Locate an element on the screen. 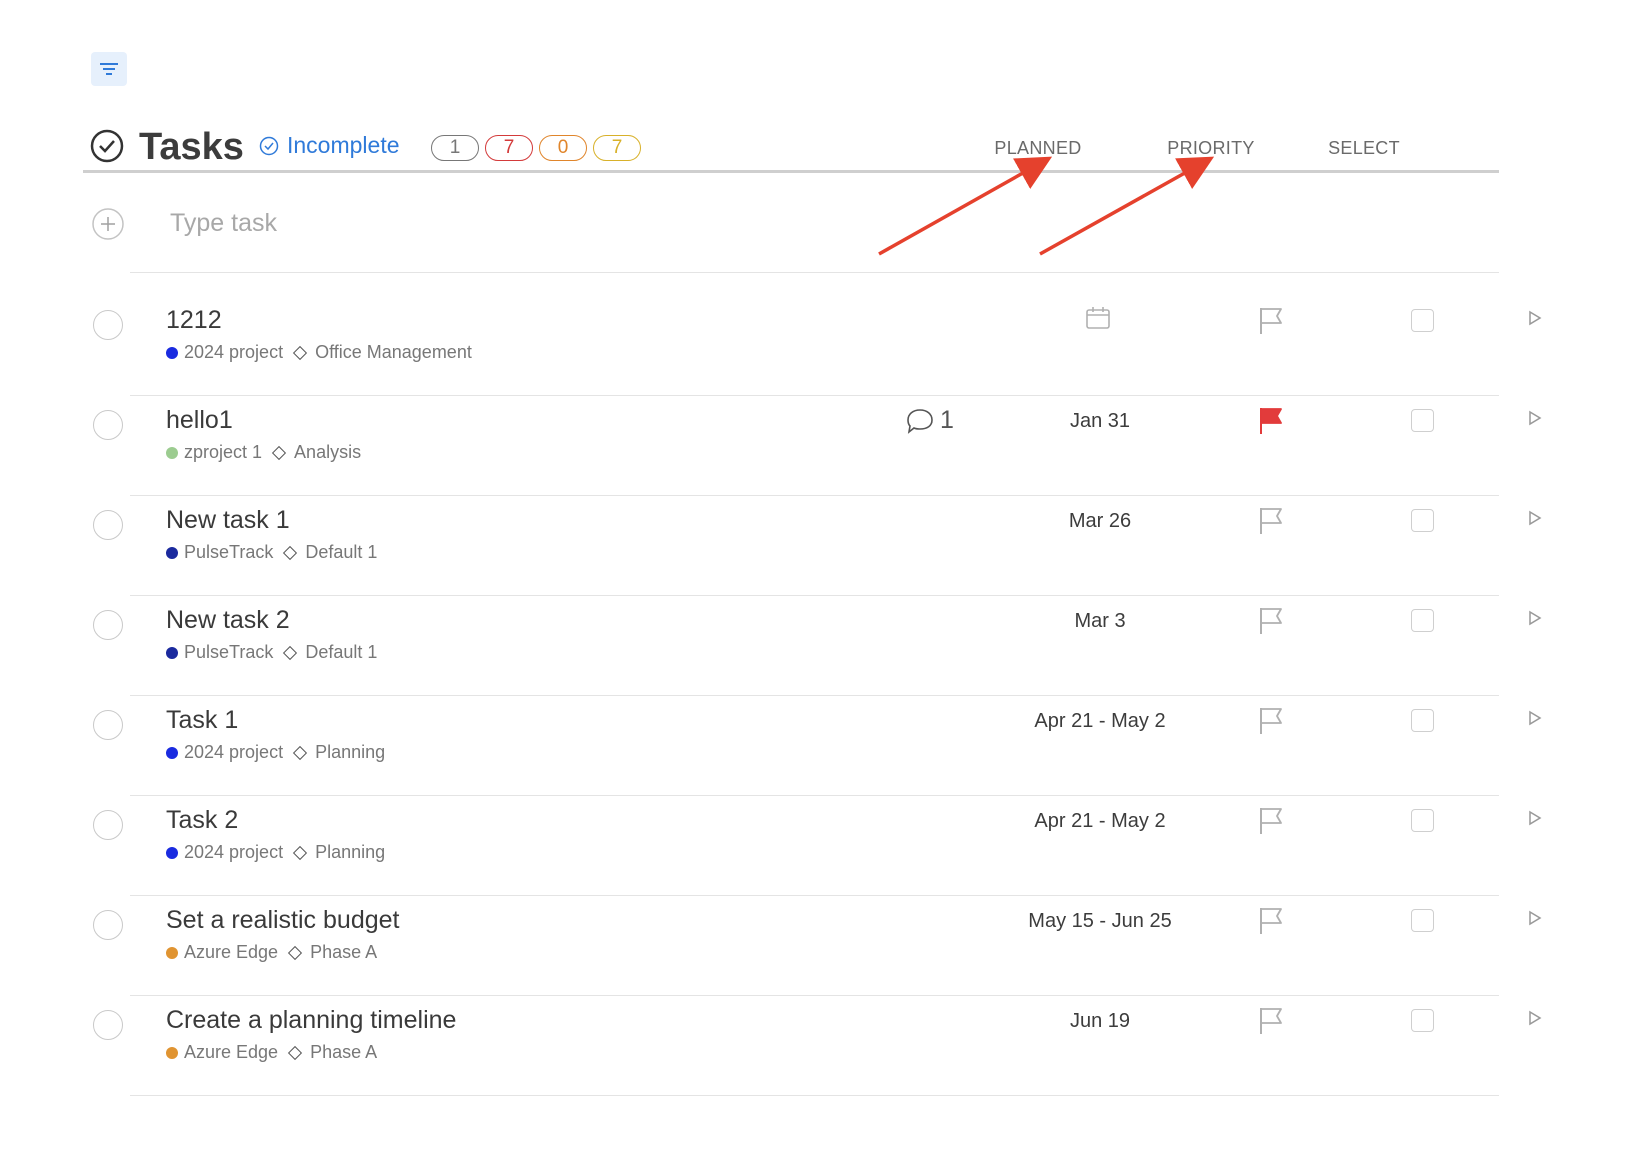 This screenshot has height=1158, width=1642. task-name: Create a planning timeline is located at coordinates (311, 1020).